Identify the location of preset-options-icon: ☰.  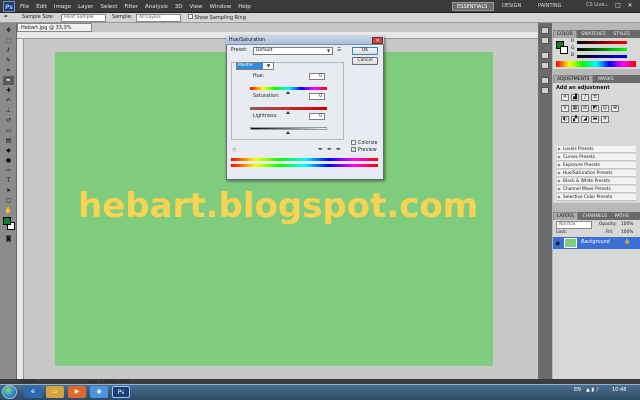
(339, 50).